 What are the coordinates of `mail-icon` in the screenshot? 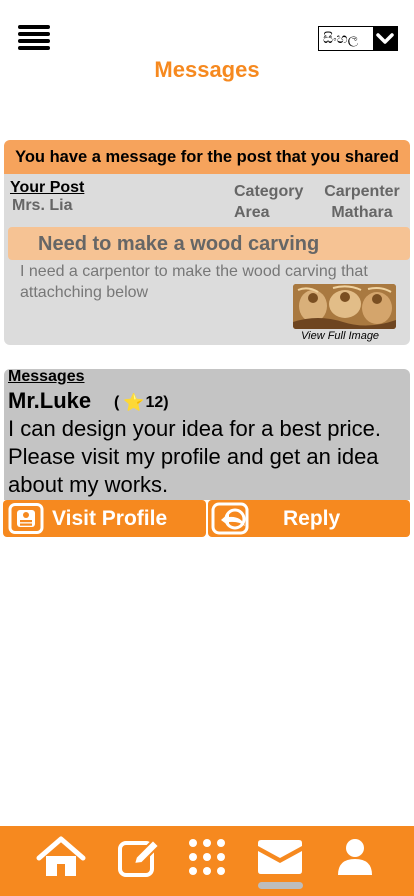 It's located at (280, 857).